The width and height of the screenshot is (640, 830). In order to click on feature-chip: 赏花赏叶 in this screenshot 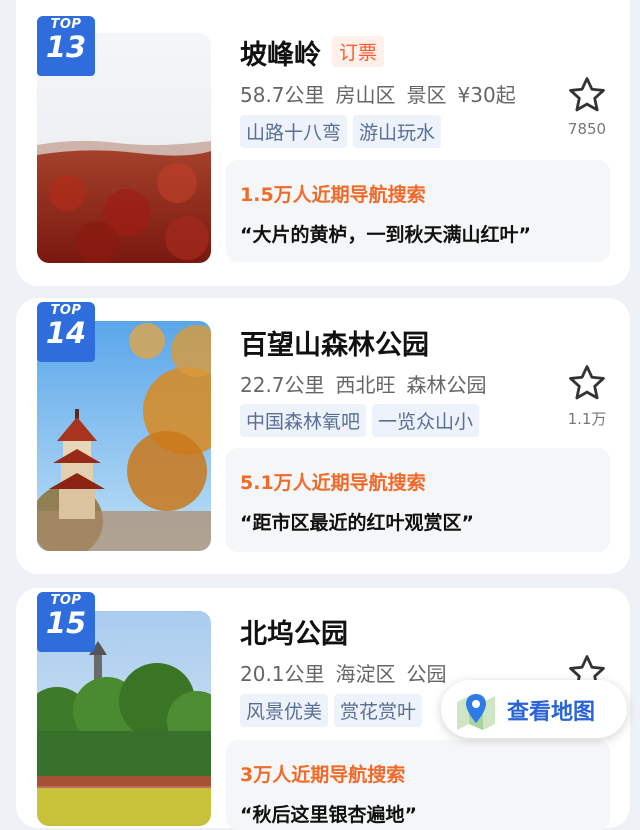, I will do `click(378, 710)`.